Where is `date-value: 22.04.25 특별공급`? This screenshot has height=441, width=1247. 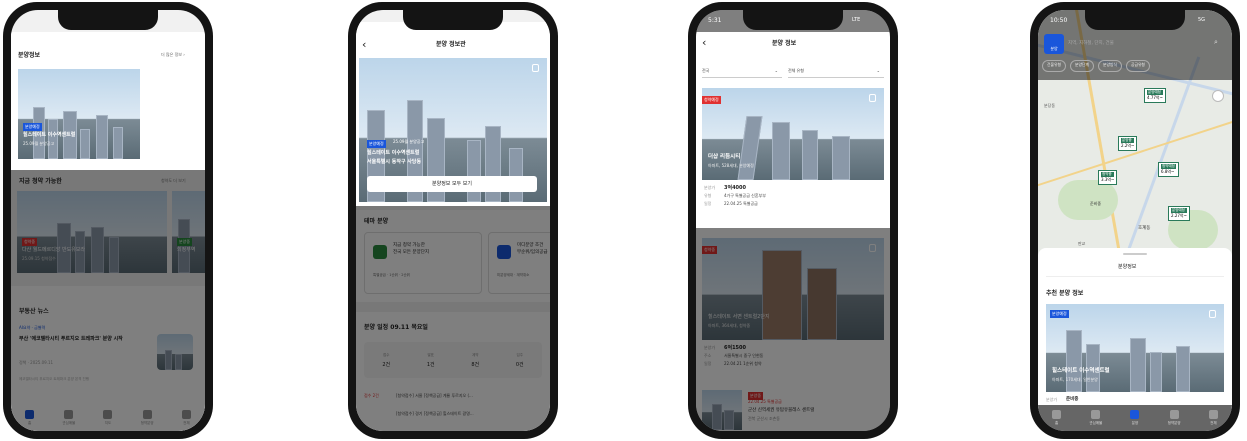 date-value: 22.04.25 특별공급 is located at coordinates (741, 203).